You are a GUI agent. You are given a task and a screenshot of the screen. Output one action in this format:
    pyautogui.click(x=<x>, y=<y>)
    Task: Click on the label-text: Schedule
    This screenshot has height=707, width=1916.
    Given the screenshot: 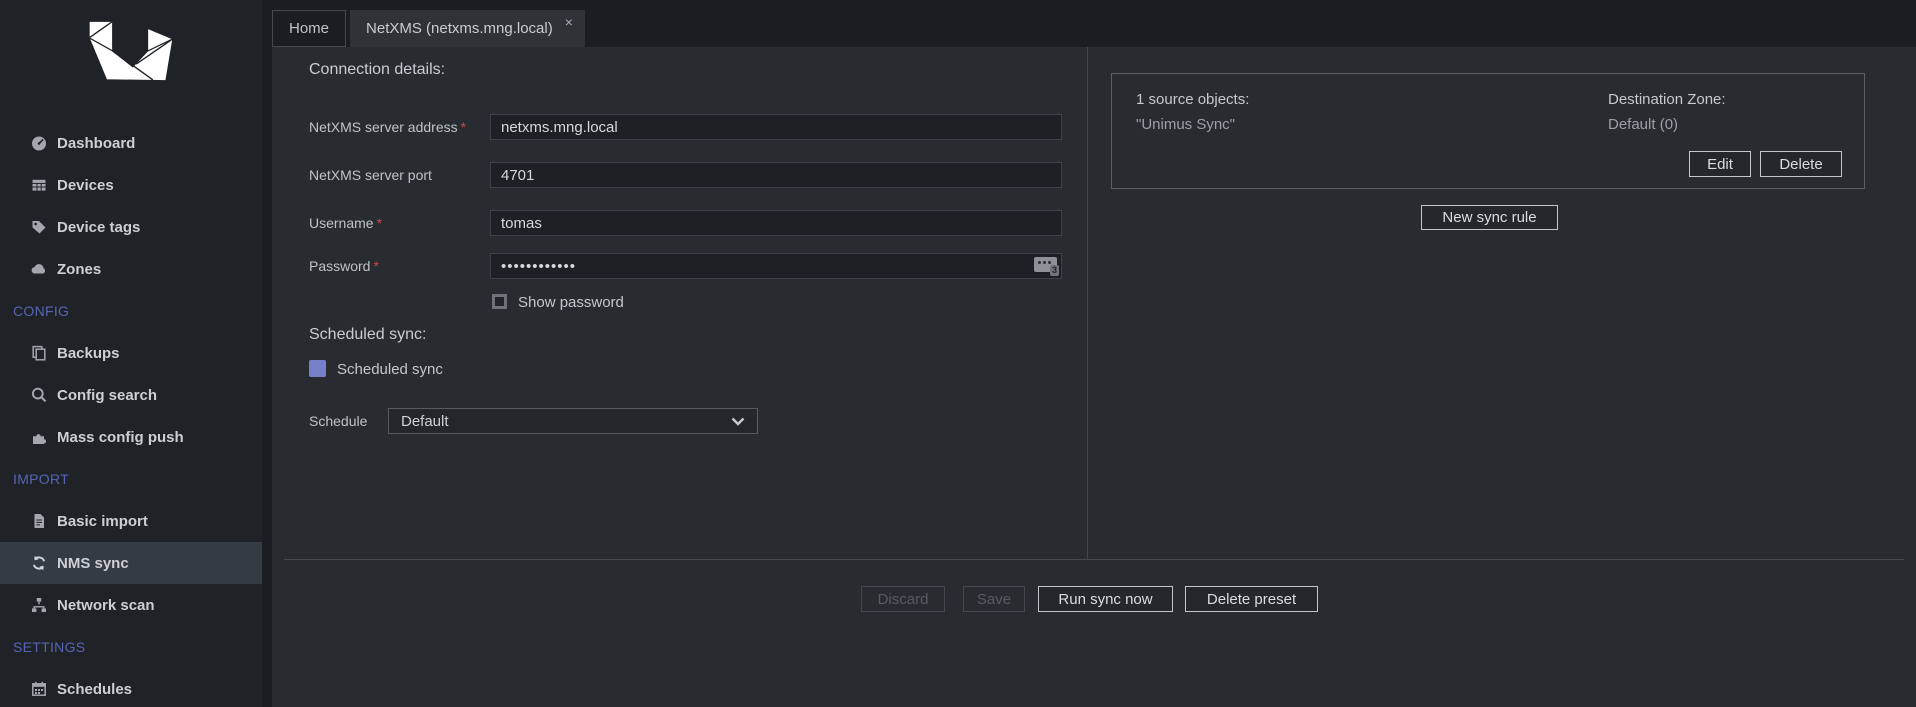 What is the action you would take?
    pyautogui.click(x=338, y=421)
    